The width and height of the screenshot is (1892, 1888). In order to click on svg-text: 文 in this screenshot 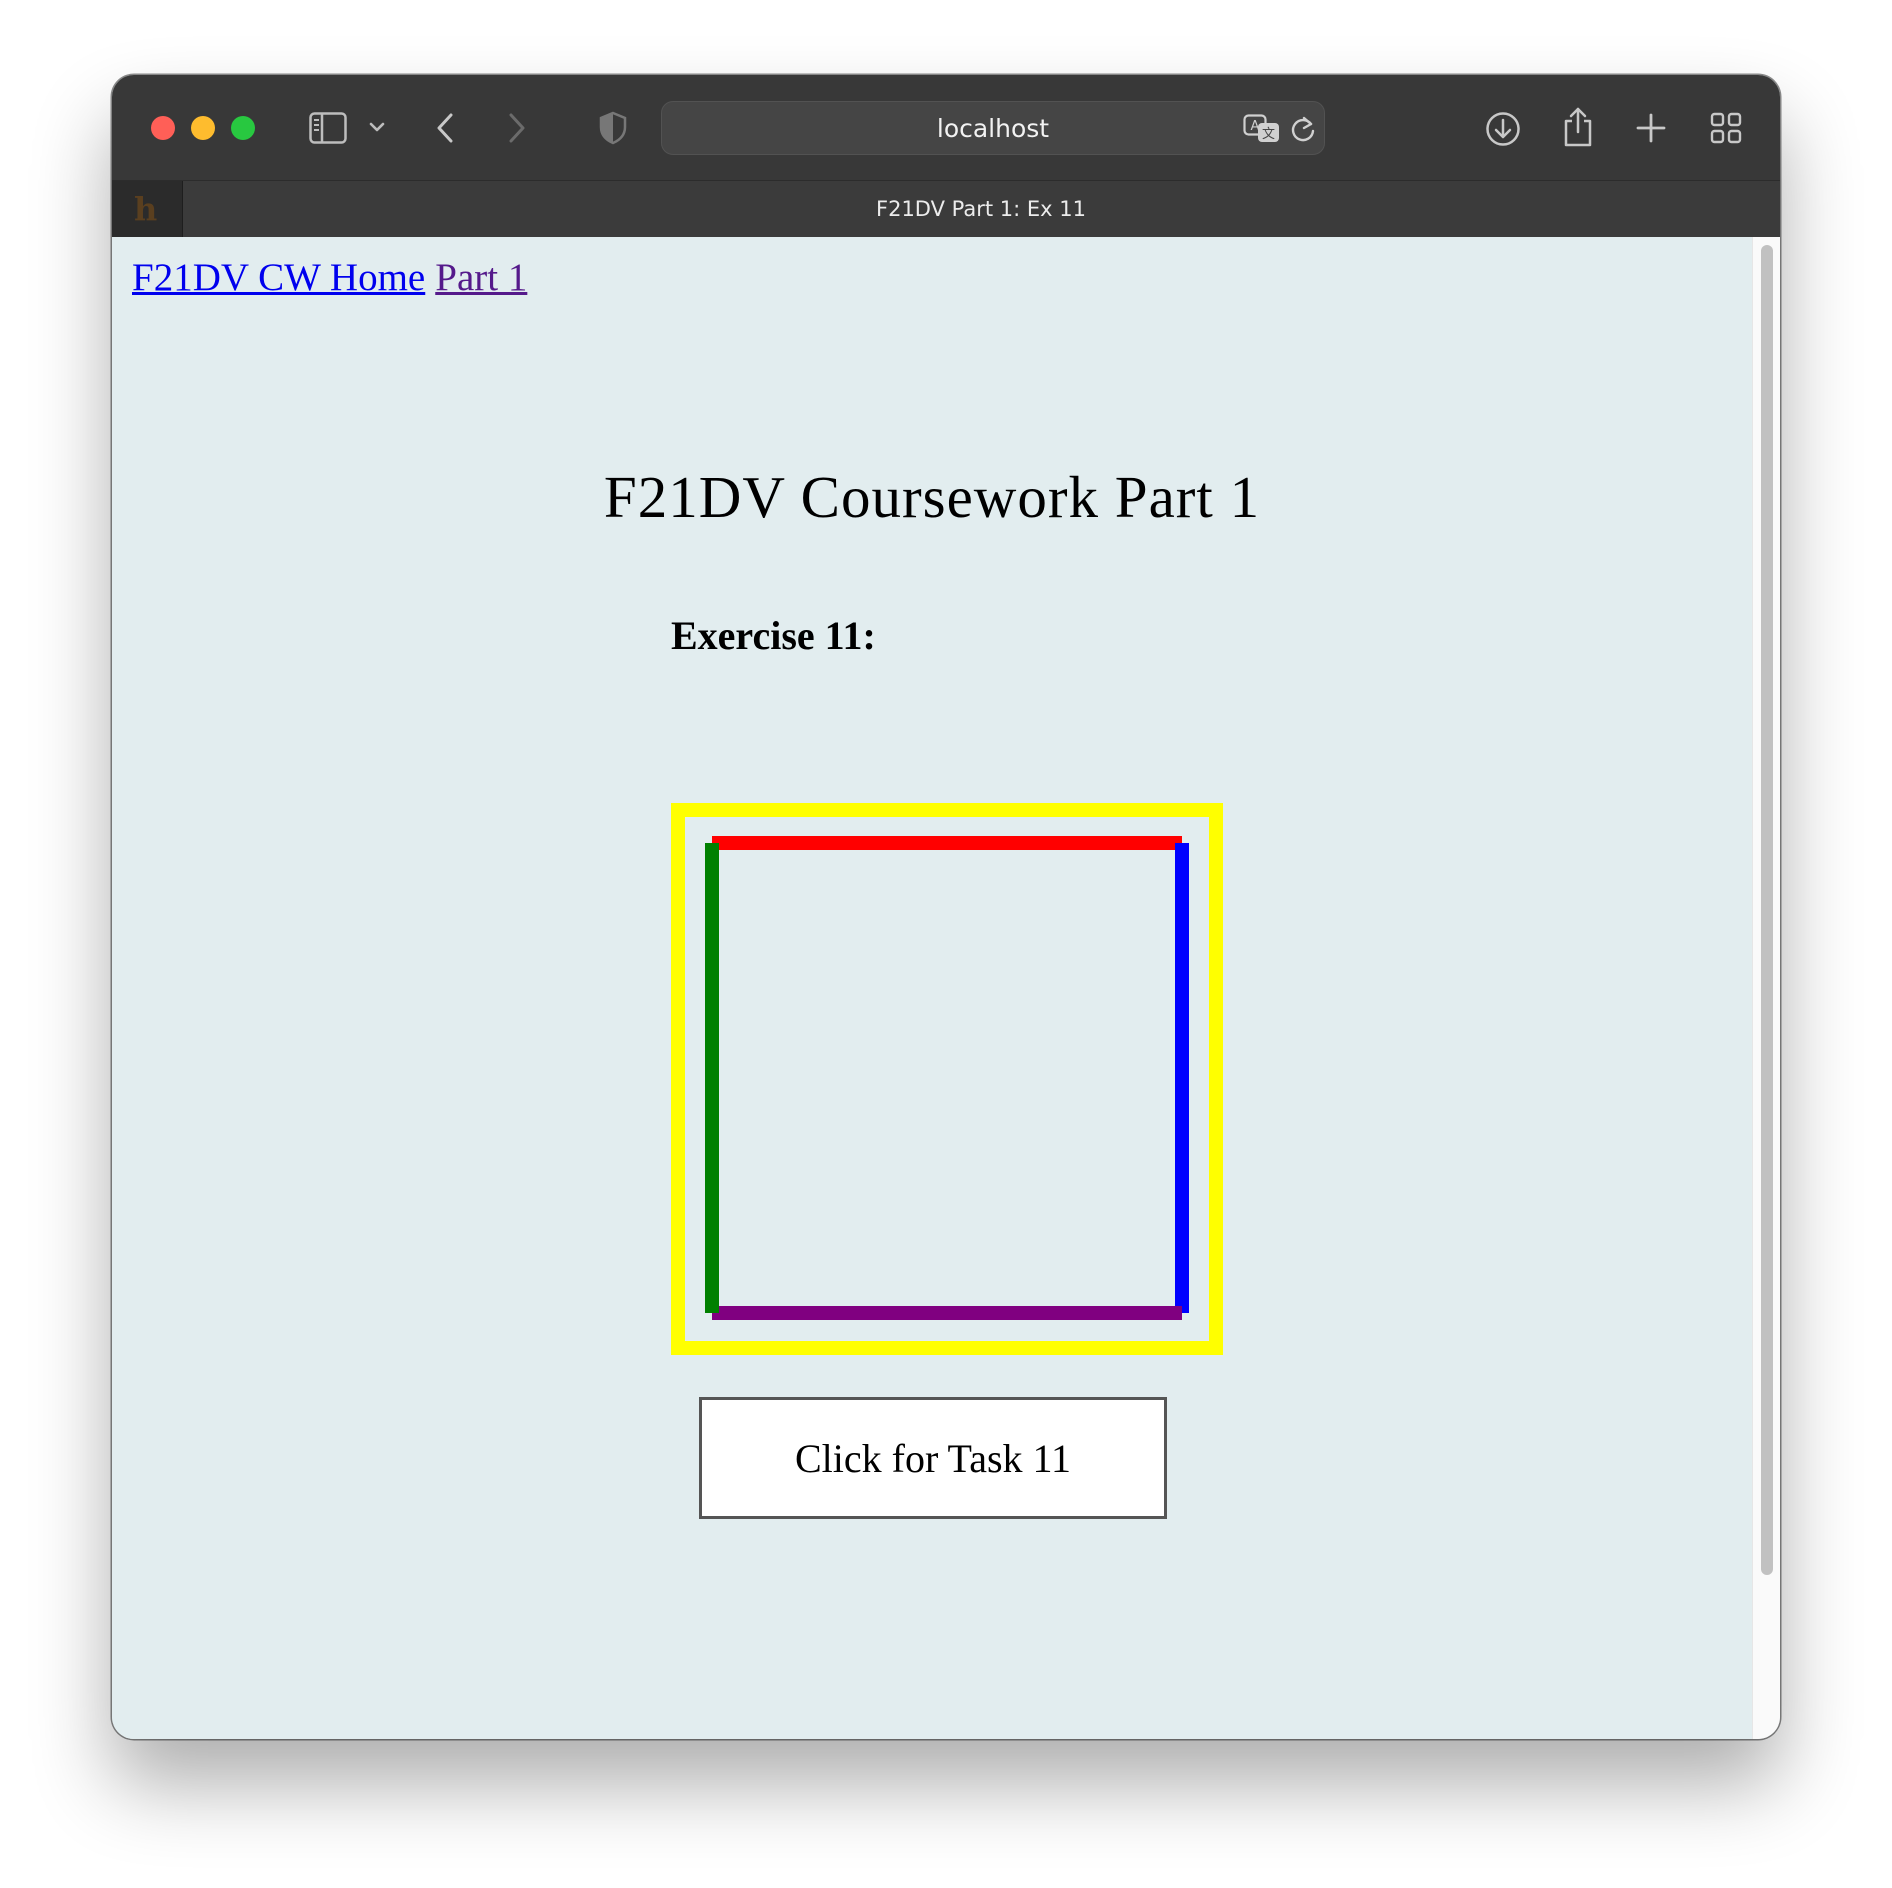, I will do `click(1268, 134)`.